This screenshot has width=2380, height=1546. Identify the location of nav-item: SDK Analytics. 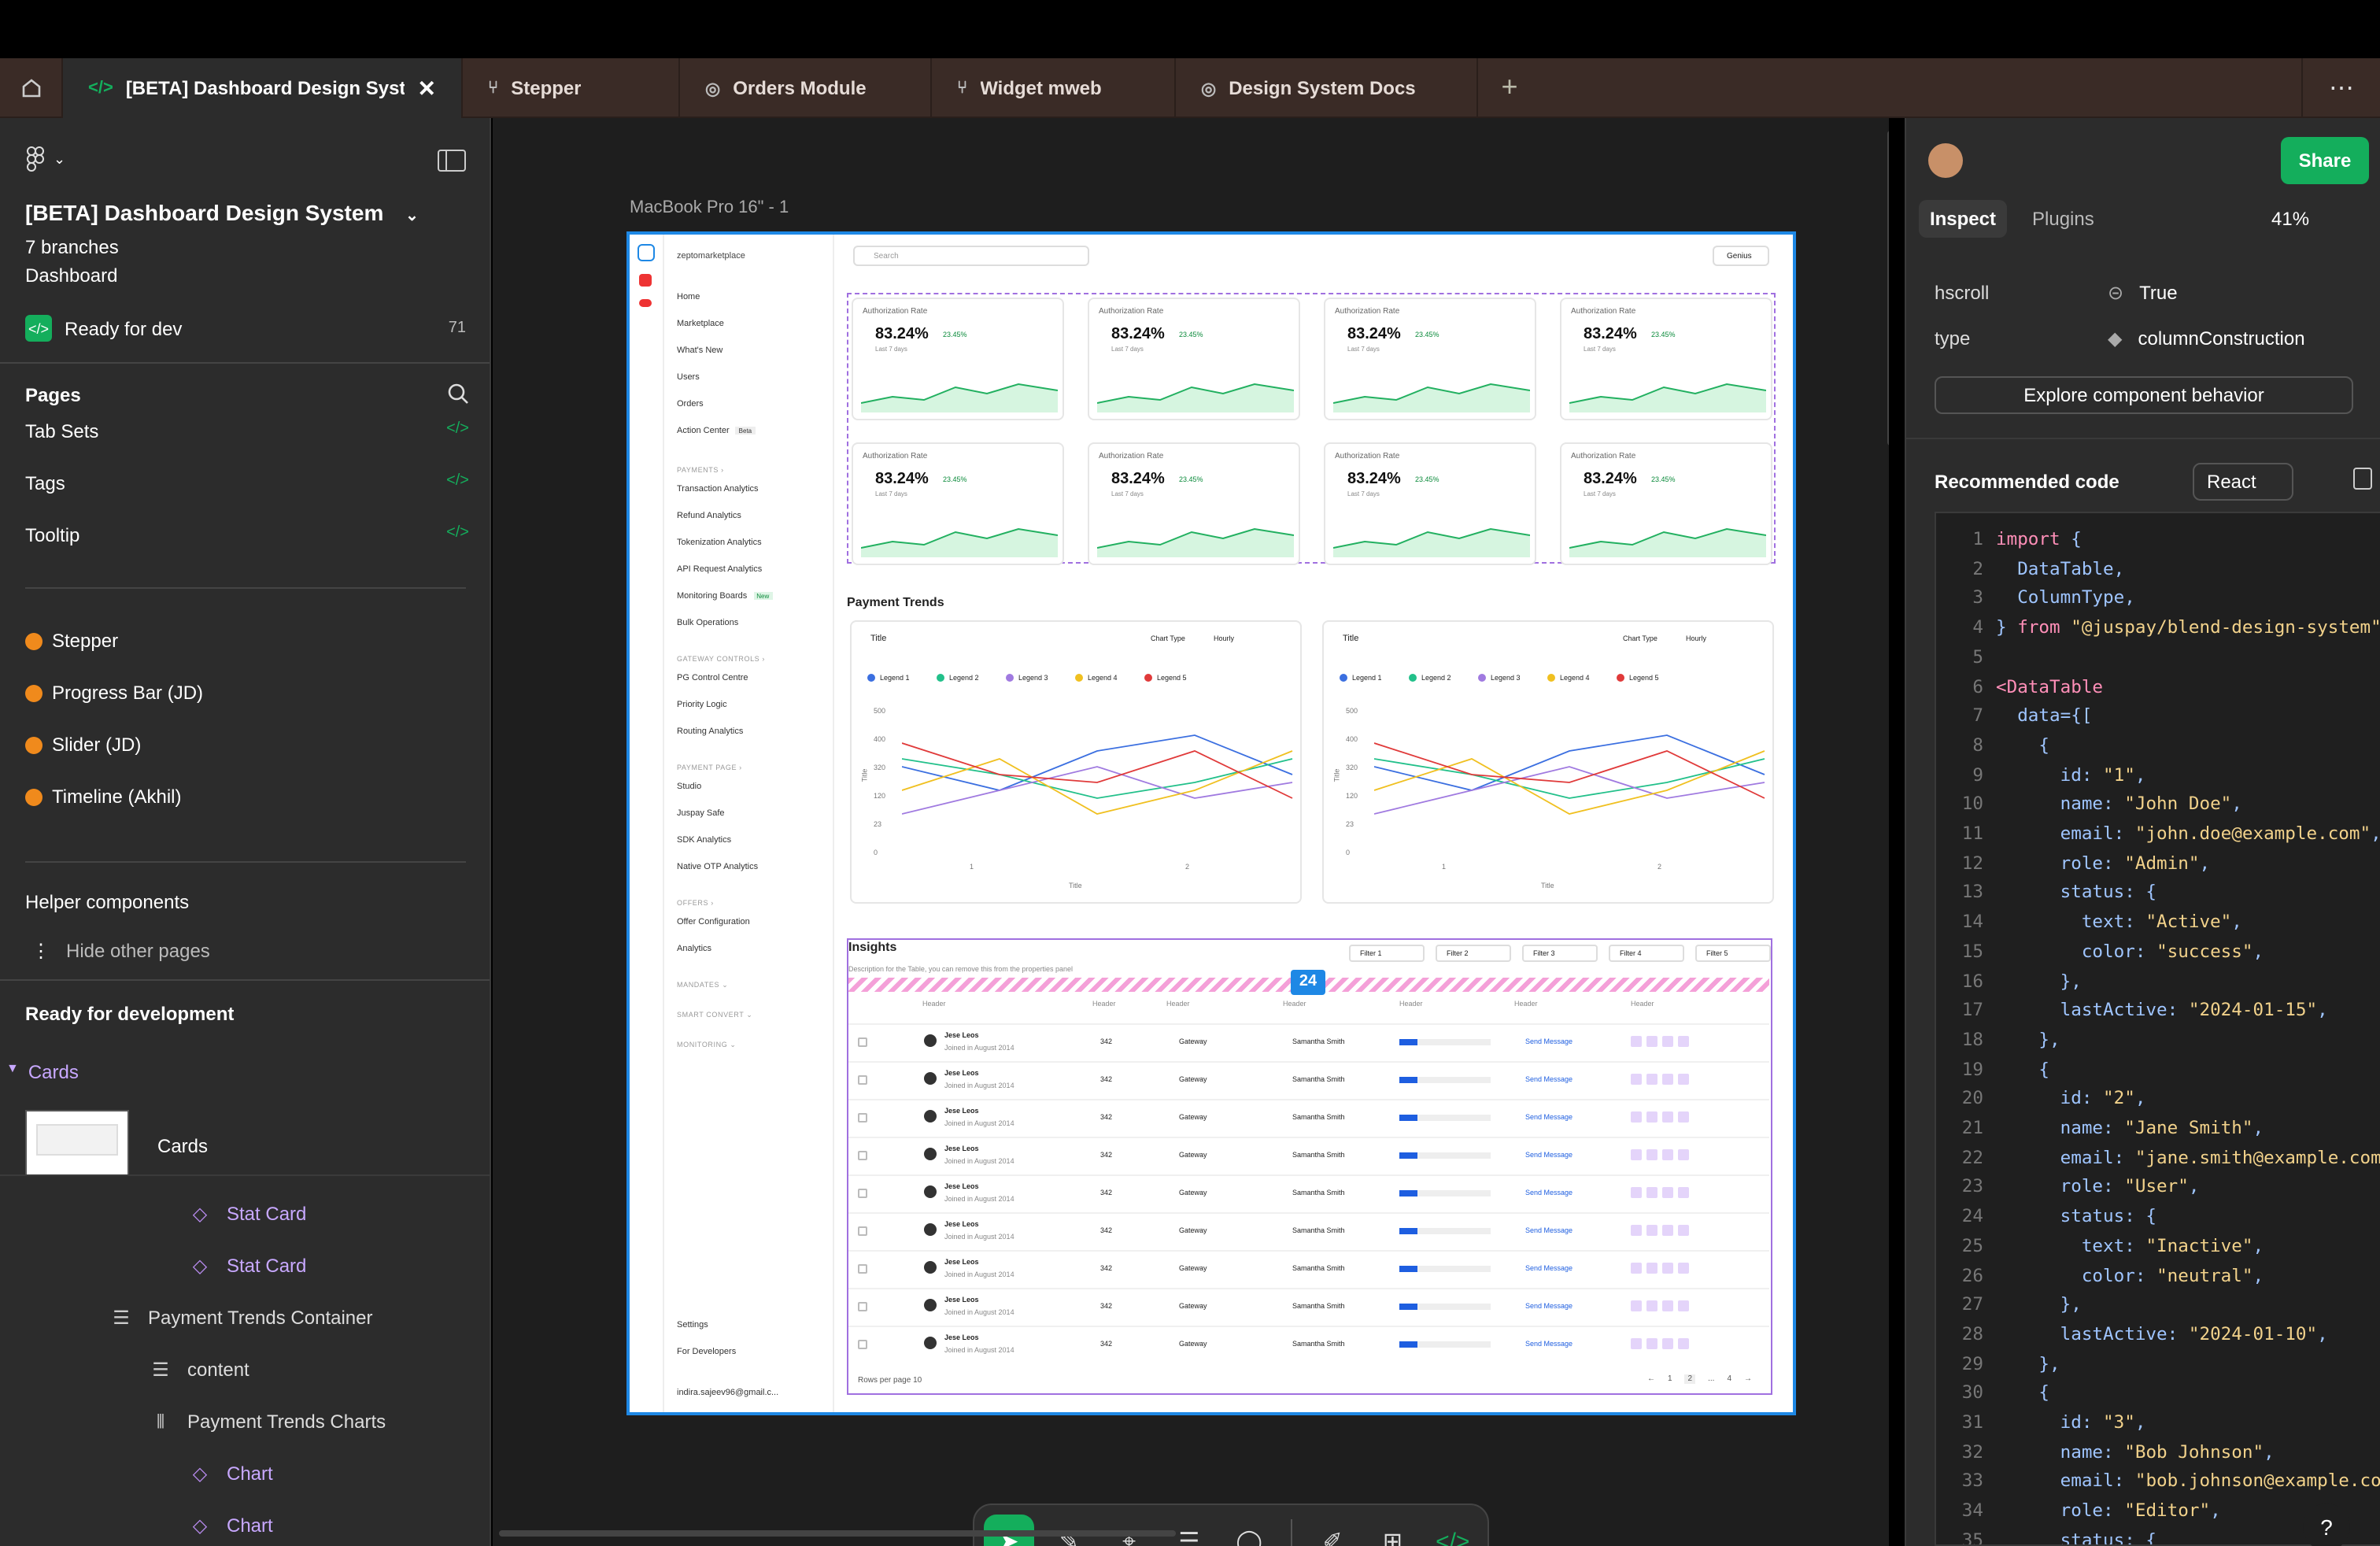
(704, 840).